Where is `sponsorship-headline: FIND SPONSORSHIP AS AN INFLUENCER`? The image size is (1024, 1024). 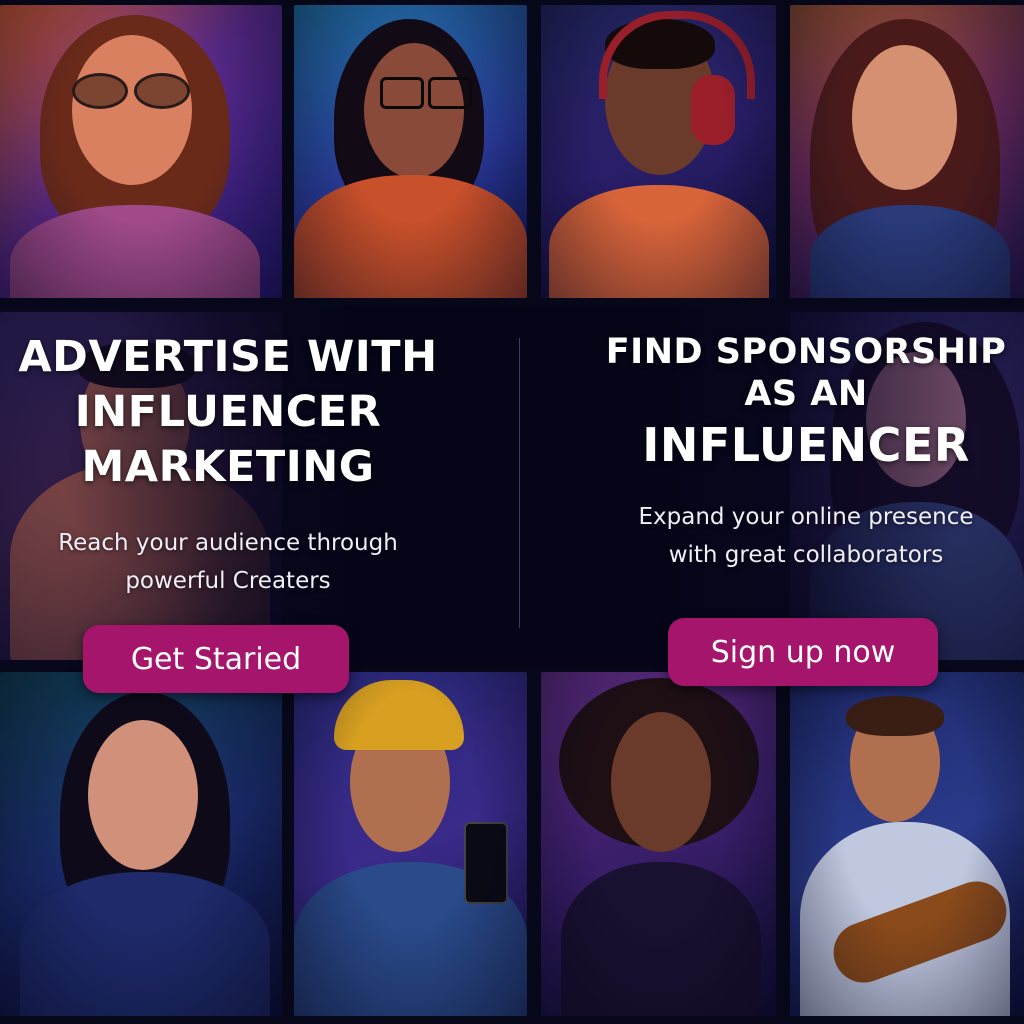 sponsorship-headline: FIND SPONSORSHIP AS AN INFLUENCER is located at coordinates (806, 403).